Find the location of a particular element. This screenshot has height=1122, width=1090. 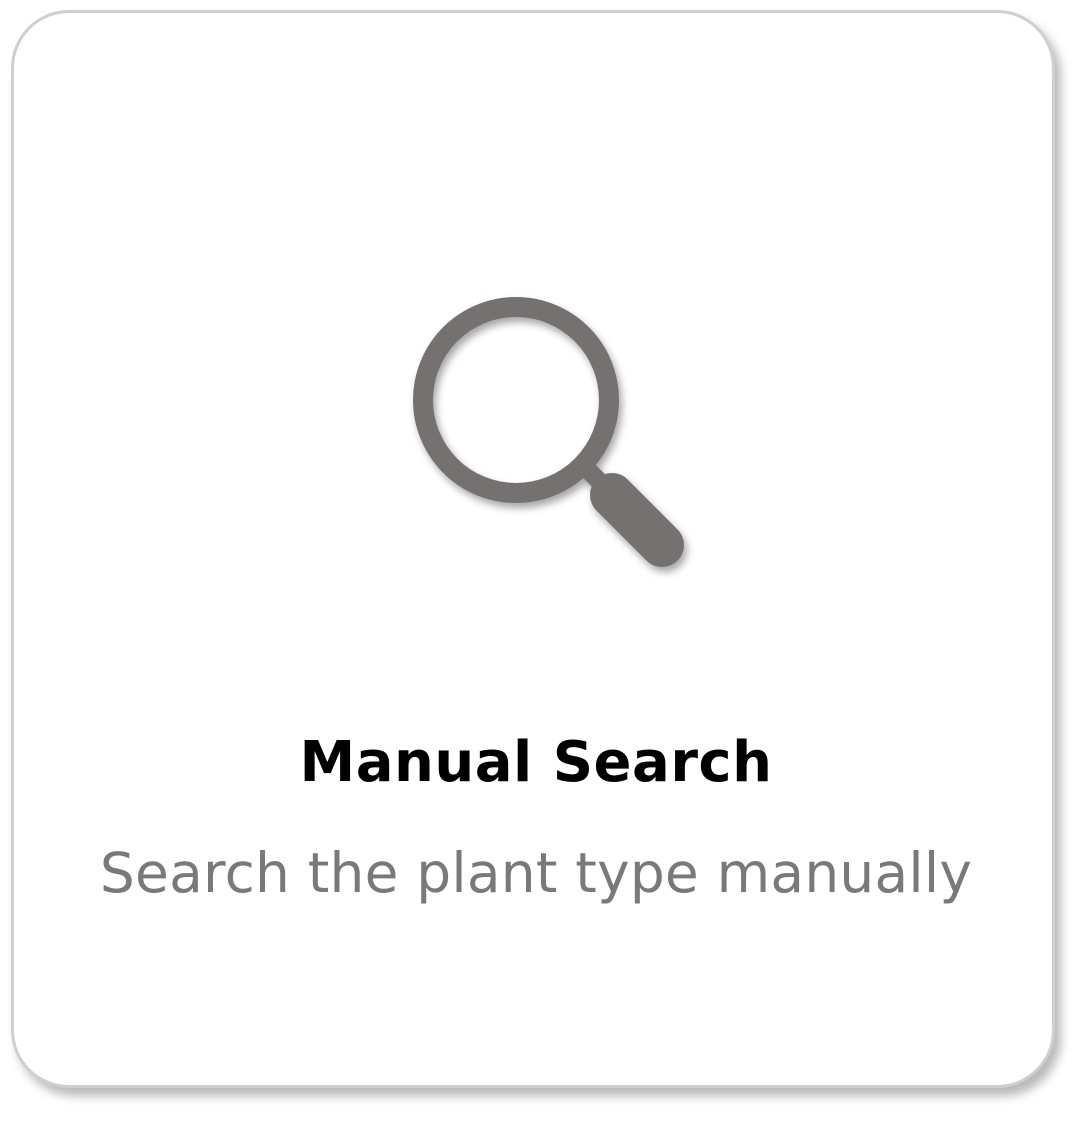

search-icon is located at coordinates (545, 430).